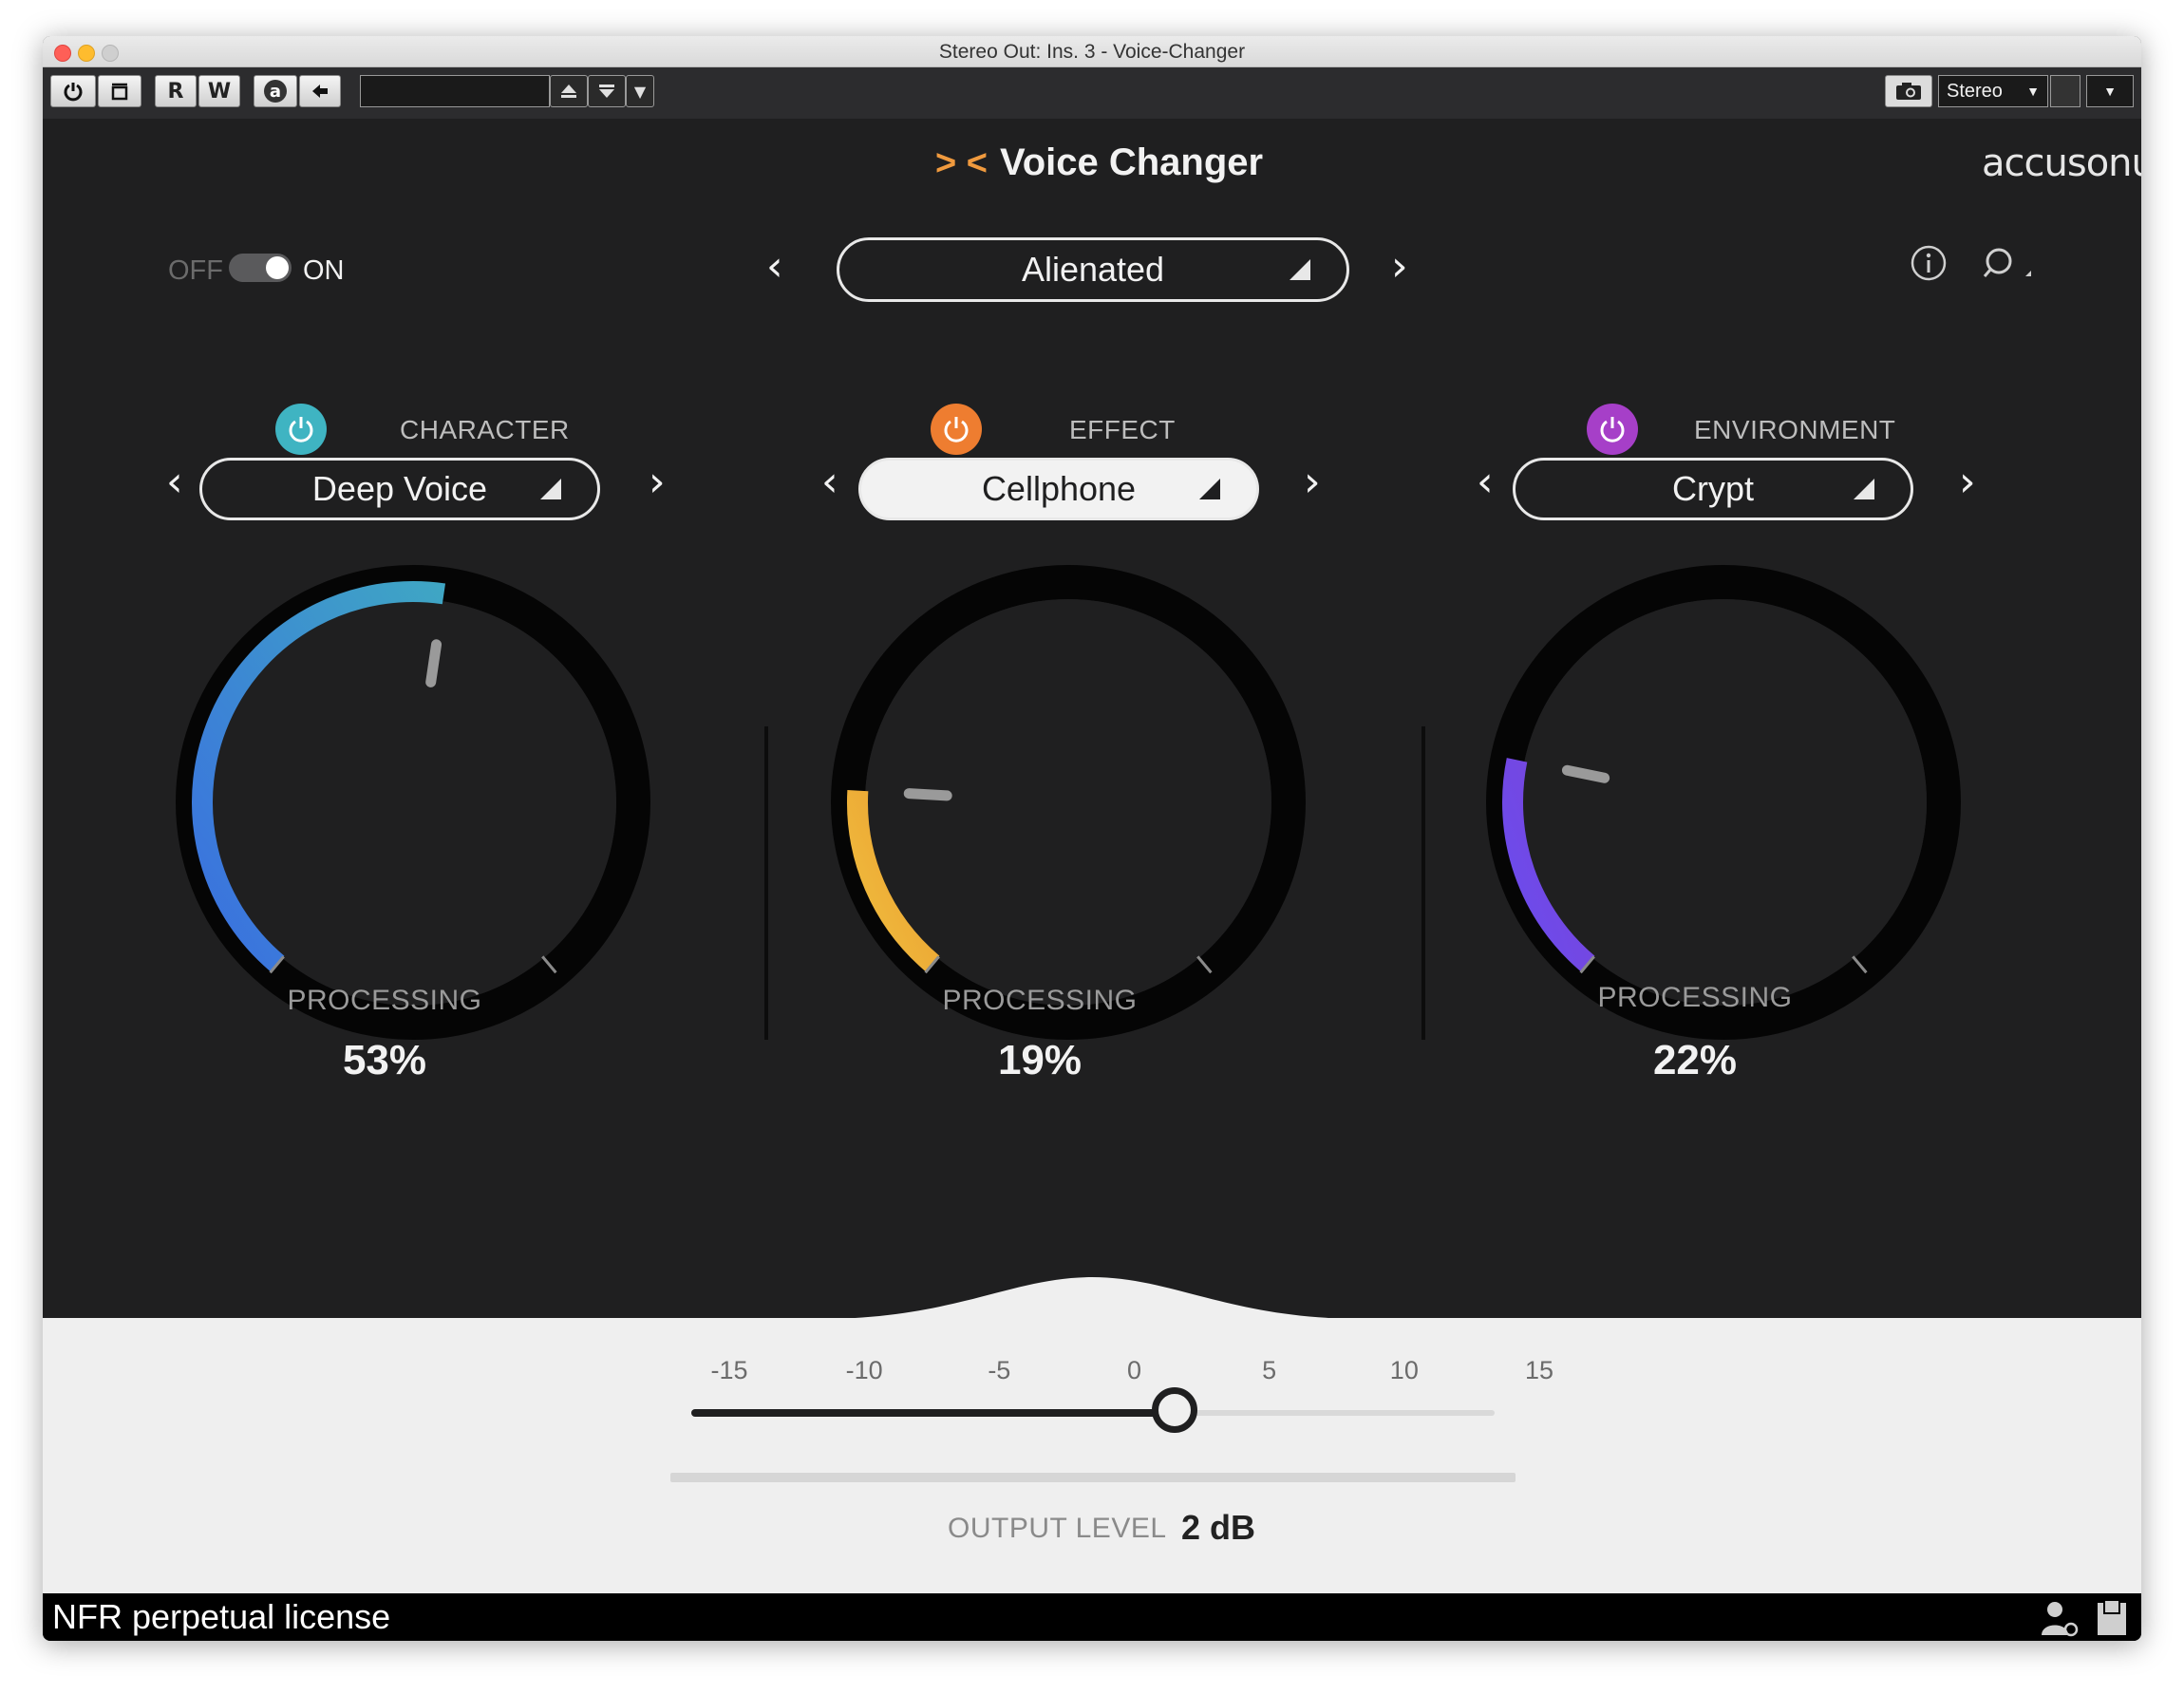 Image resolution: width=2184 pixels, height=1694 pixels. I want to click on search-button, so click(2009, 268).